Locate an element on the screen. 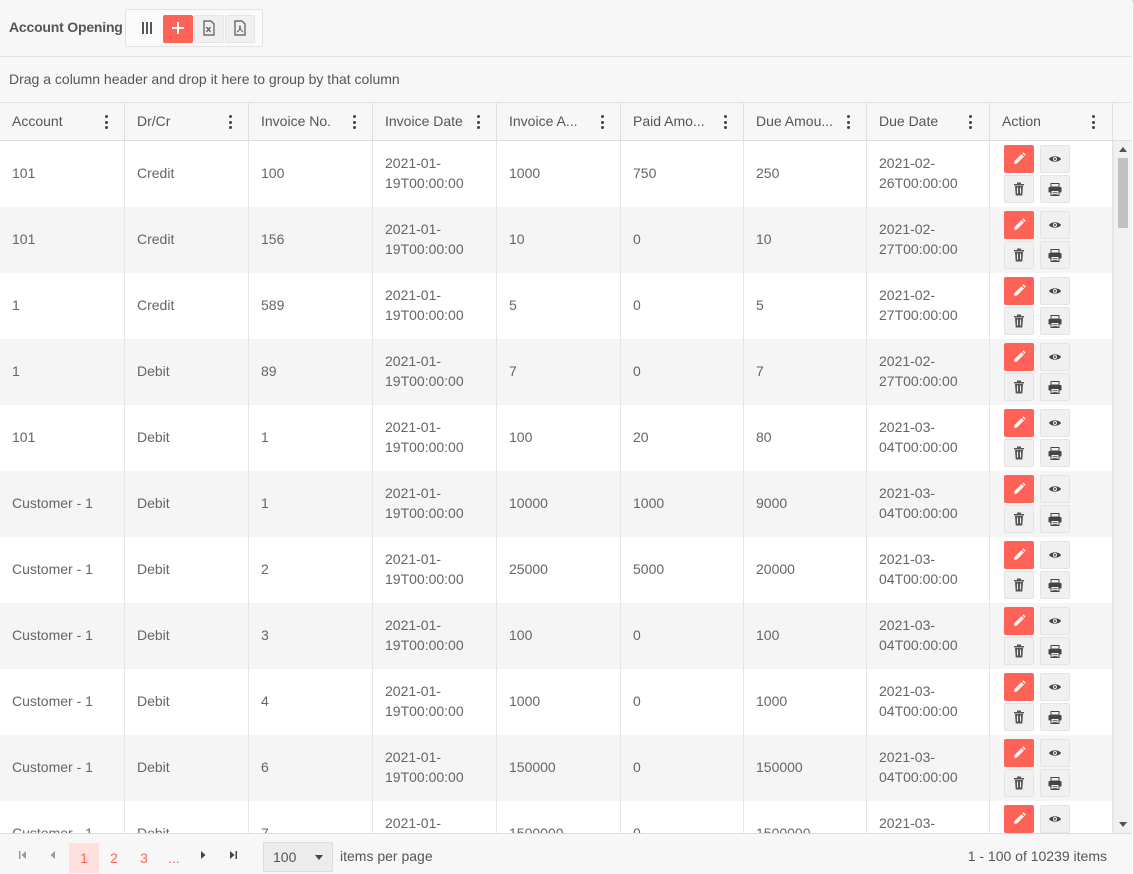  add-button is located at coordinates (178, 29).